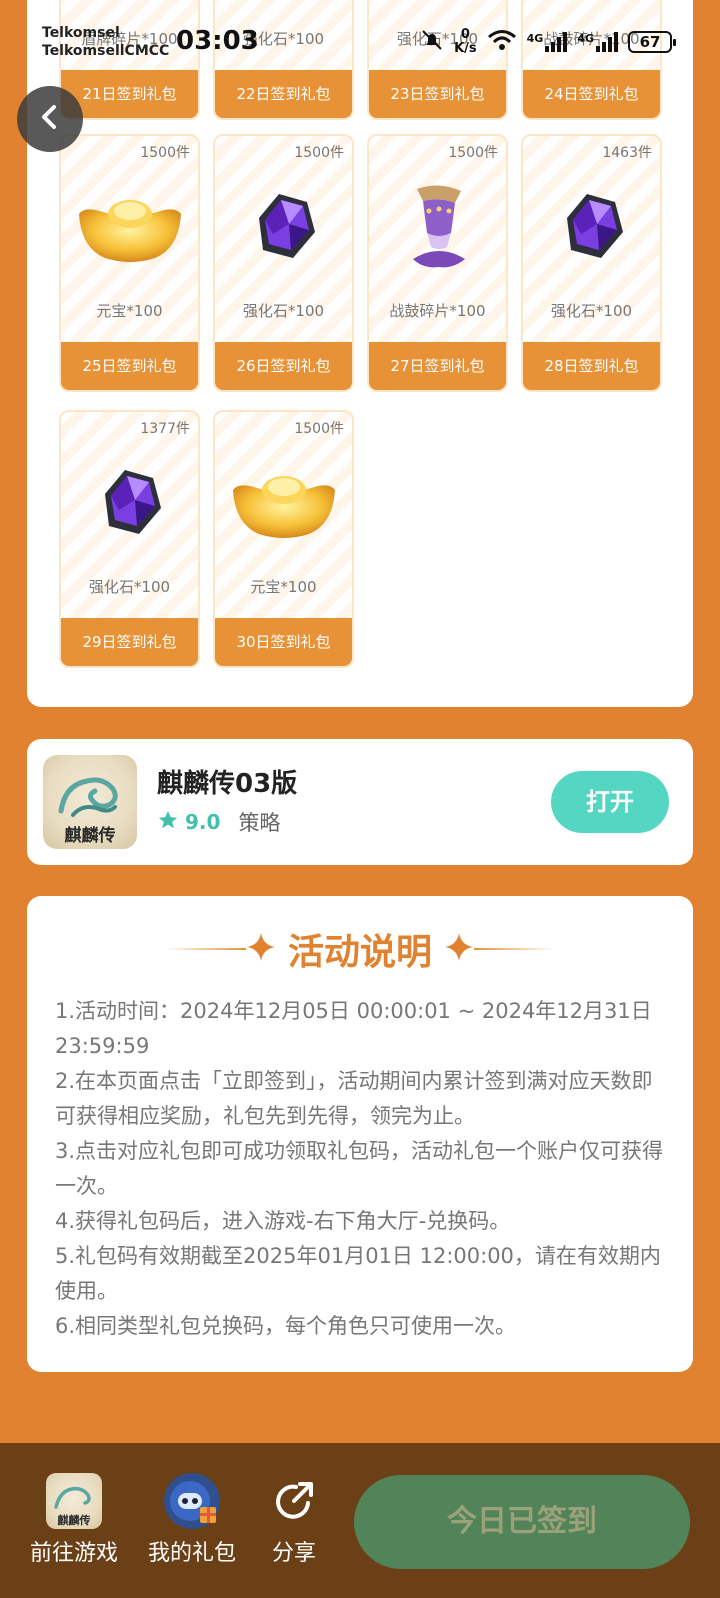 This screenshot has width=720, height=1598. What do you see at coordinates (437, 94) in the screenshot?
I see `gift-day-label: 23日签到礼包` at bounding box center [437, 94].